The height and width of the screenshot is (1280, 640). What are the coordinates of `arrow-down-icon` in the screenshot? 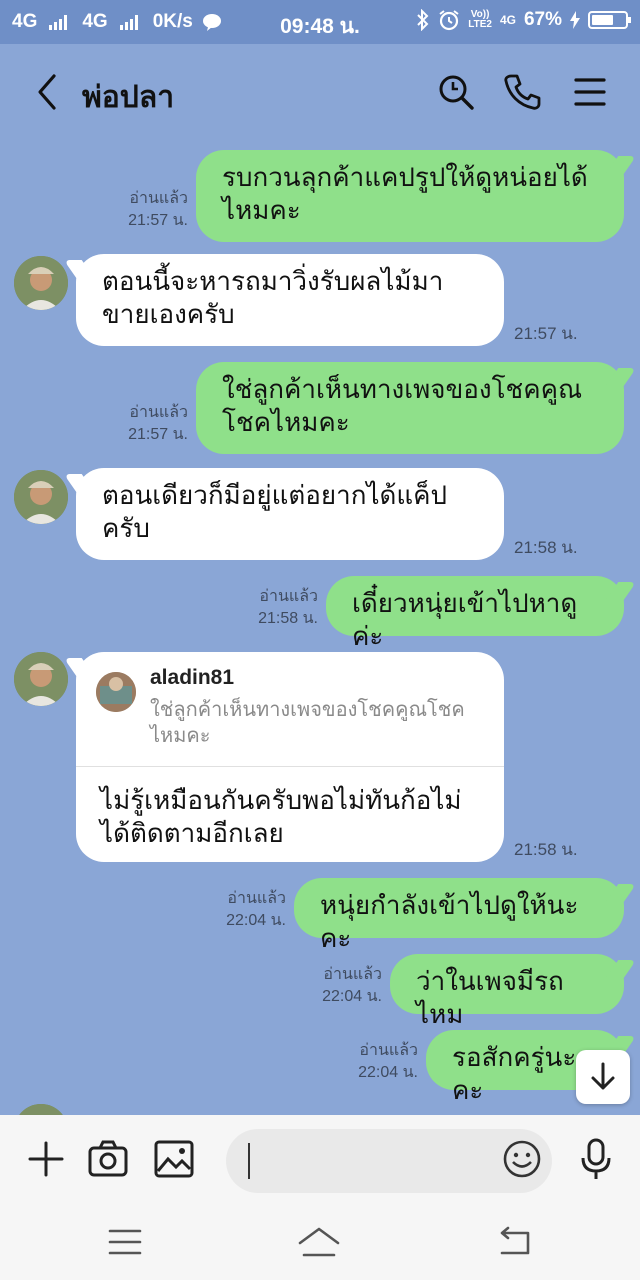 It's located at (603, 1076).